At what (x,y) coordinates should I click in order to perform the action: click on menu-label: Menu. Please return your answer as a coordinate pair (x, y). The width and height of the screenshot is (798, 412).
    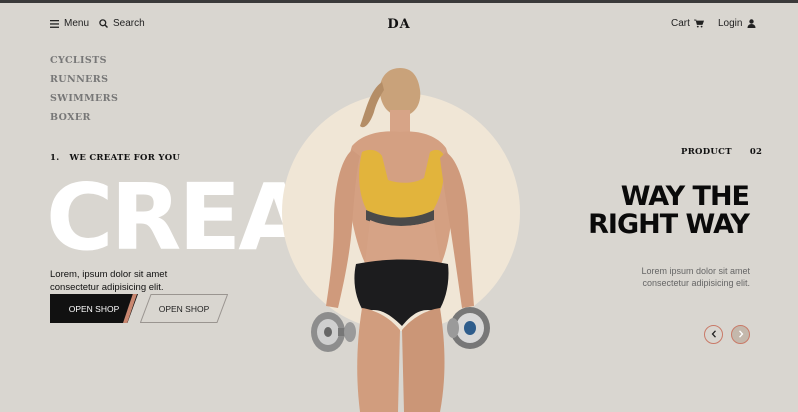
    Looking at the image, I should click on (77, 23).